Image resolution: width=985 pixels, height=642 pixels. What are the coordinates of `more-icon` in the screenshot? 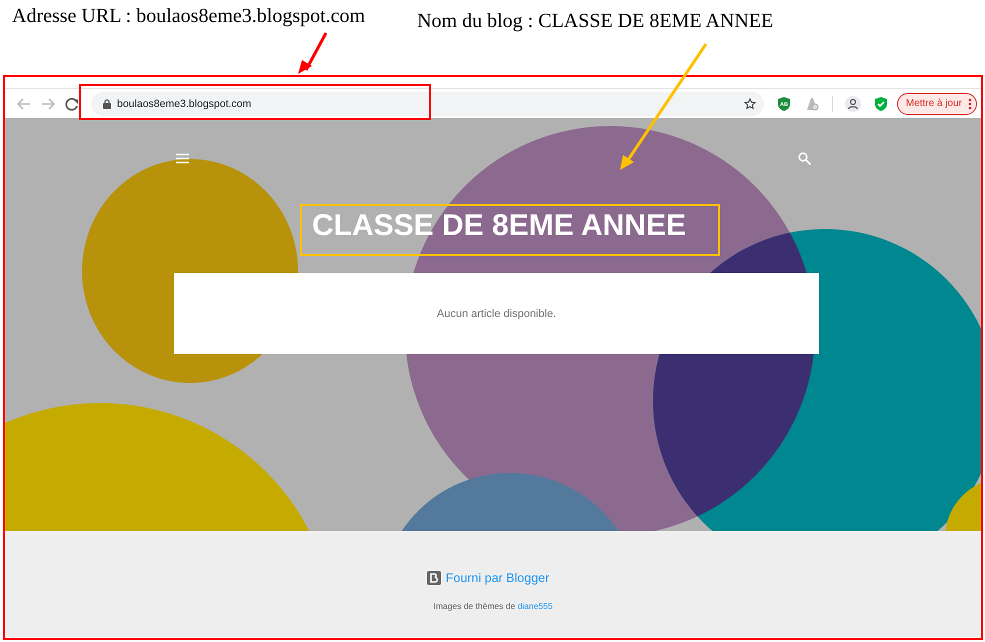 It's located at (970, 104).